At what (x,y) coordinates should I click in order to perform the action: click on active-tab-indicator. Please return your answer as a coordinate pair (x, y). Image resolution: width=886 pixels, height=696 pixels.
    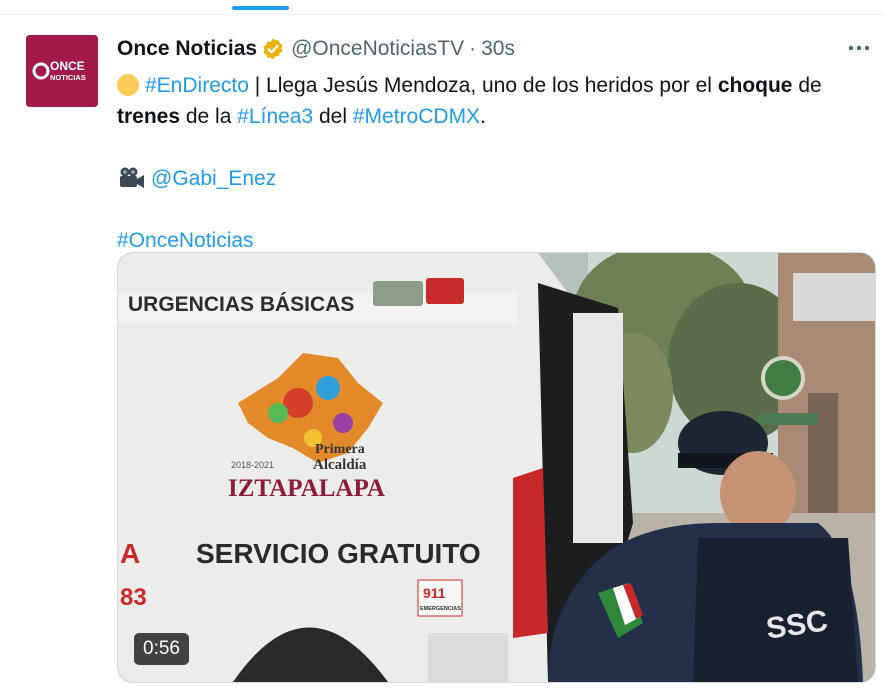
    Looking at the image, I should click on (260, 8).